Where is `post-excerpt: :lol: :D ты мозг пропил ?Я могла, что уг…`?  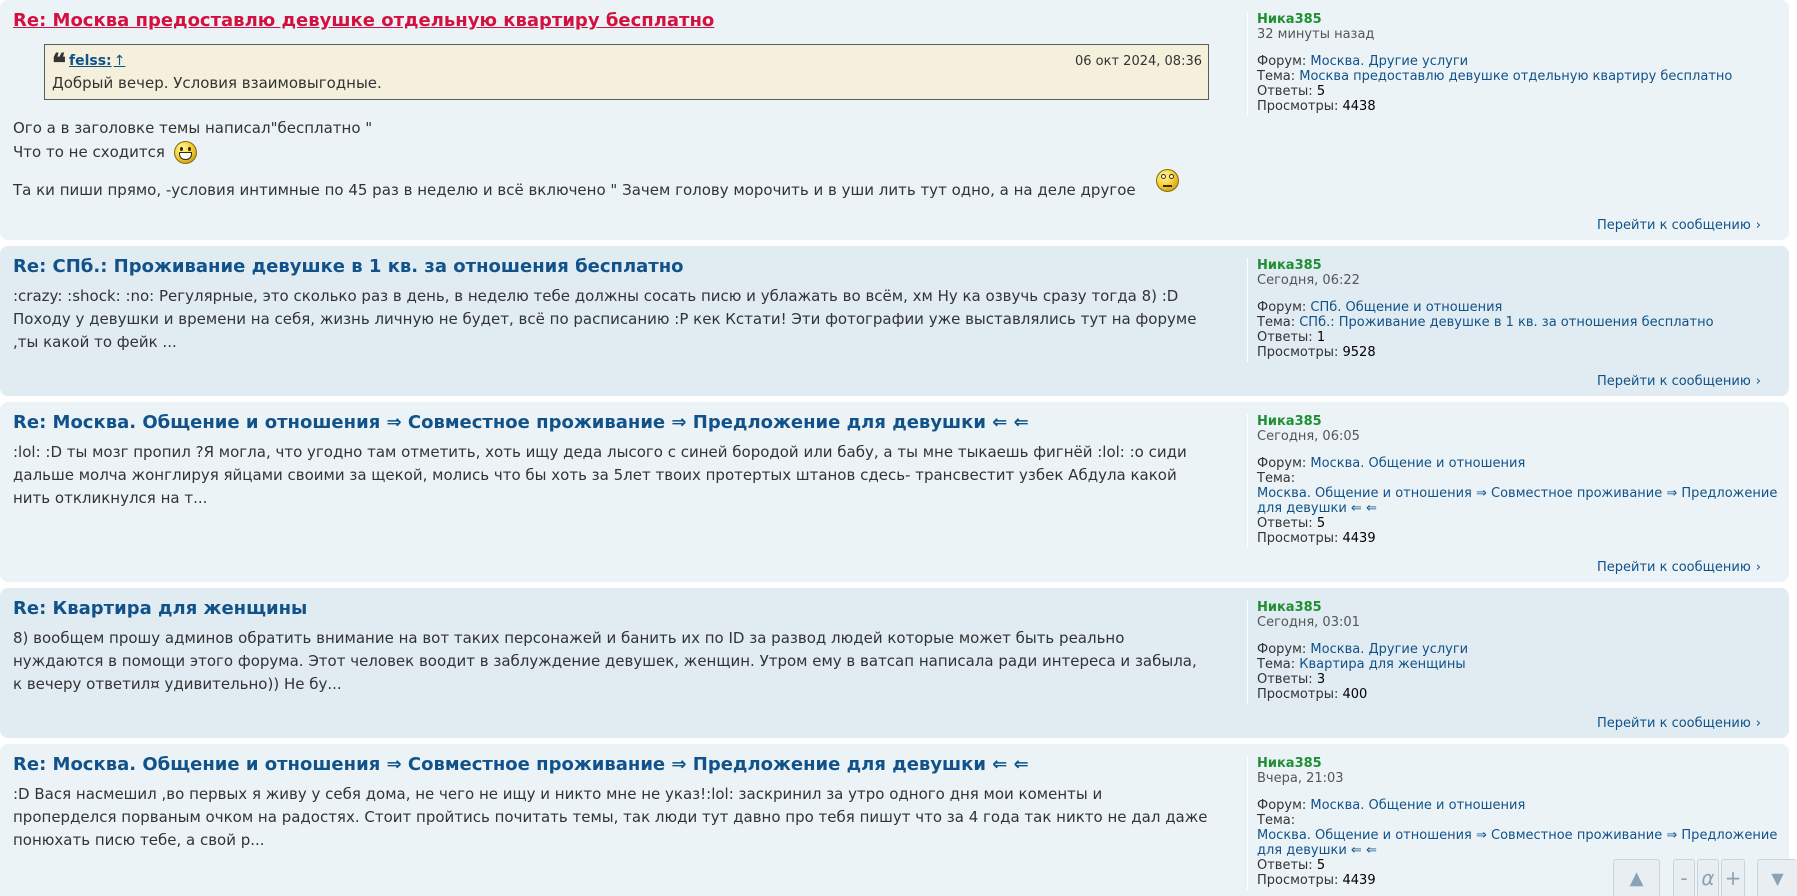
post-excerpt: :lol: :D ты мозг пропил ?Я могла, что уг… is located at coordinates (600, 475).